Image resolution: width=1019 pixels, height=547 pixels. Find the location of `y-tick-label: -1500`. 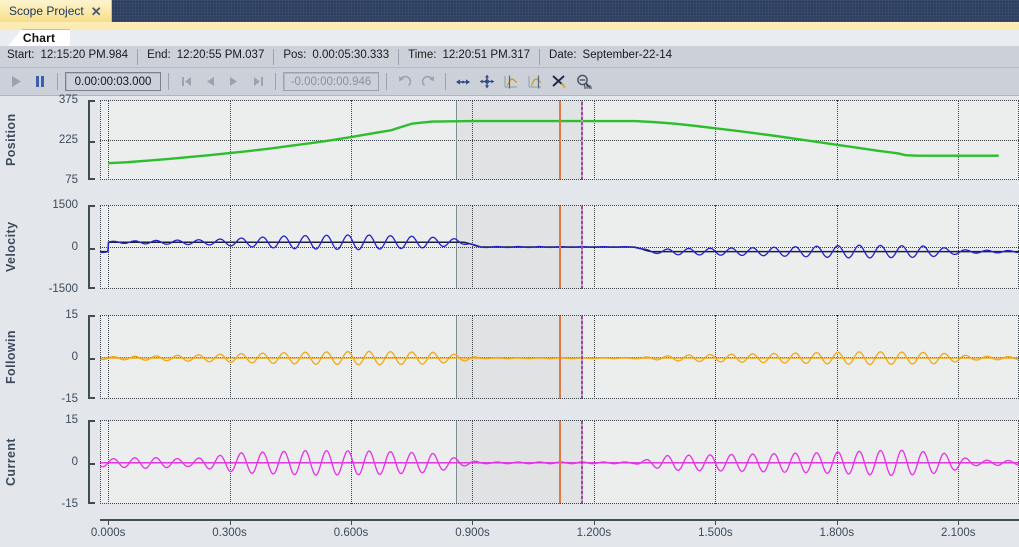

y-tick-label: -1500 is located at coordinates (63, 289).